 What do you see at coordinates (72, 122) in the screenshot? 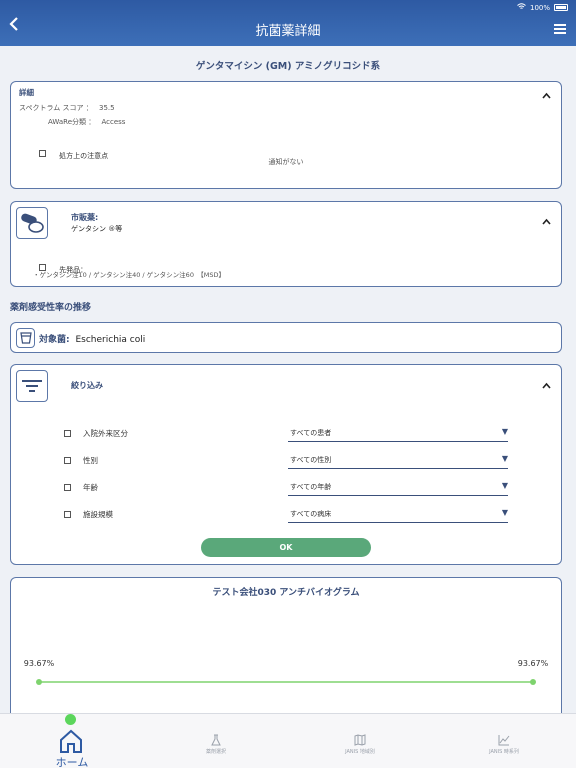
I see `aware-label: AWaRe分類 ：` at bounding box center [72, 122].